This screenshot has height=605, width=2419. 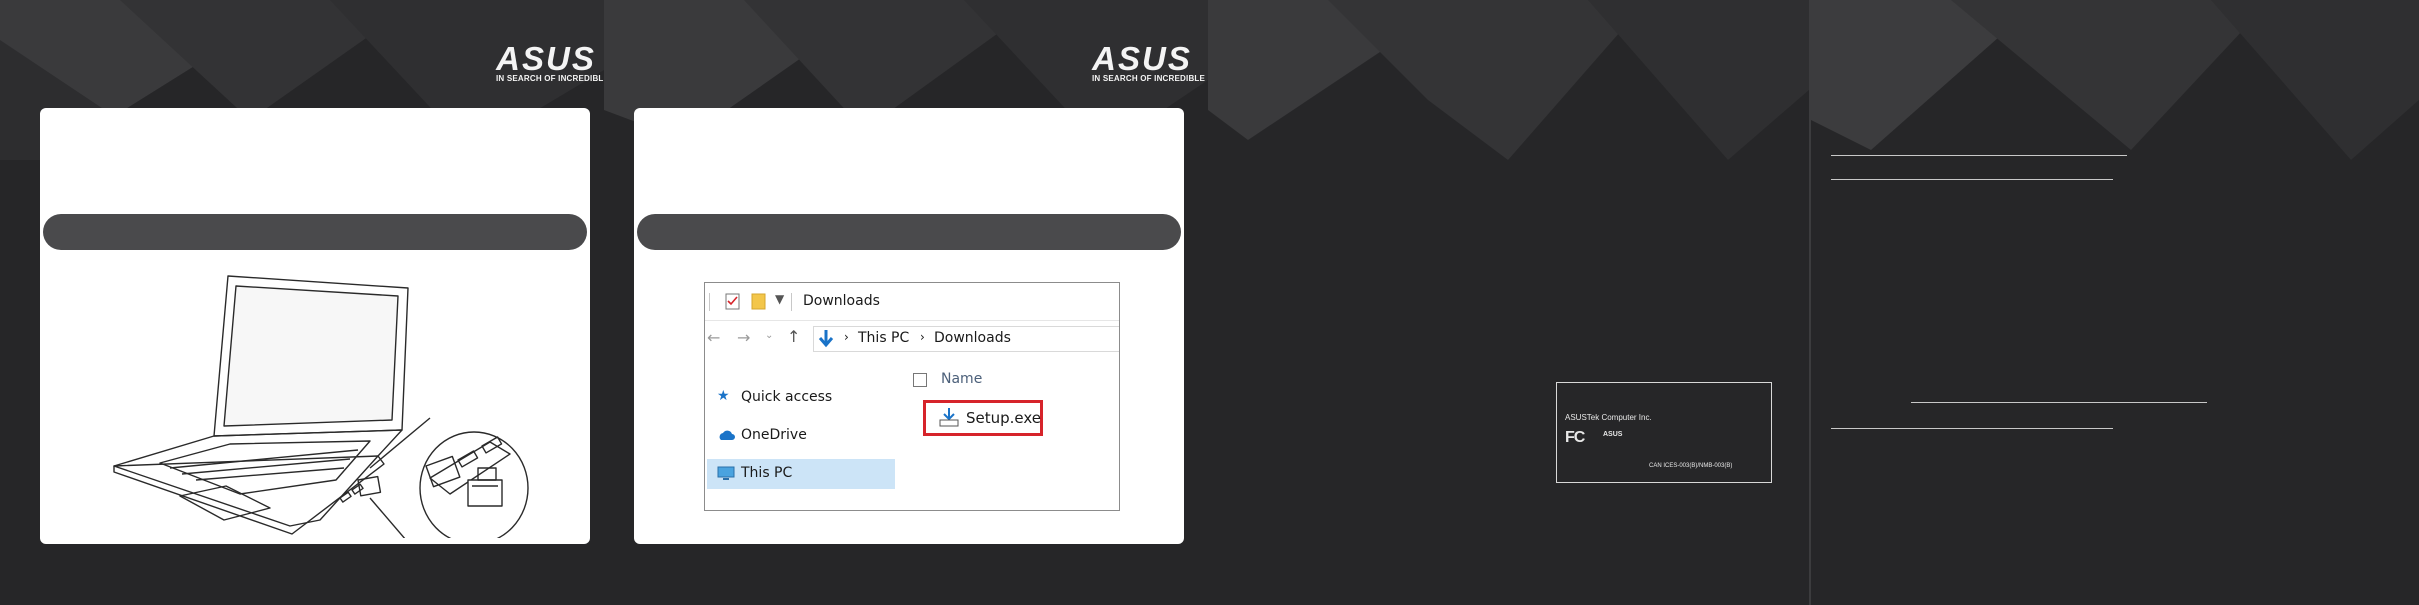 I want to click on fcc-company: ASUSTek Computer Inc., so click(x=1608, y=417).